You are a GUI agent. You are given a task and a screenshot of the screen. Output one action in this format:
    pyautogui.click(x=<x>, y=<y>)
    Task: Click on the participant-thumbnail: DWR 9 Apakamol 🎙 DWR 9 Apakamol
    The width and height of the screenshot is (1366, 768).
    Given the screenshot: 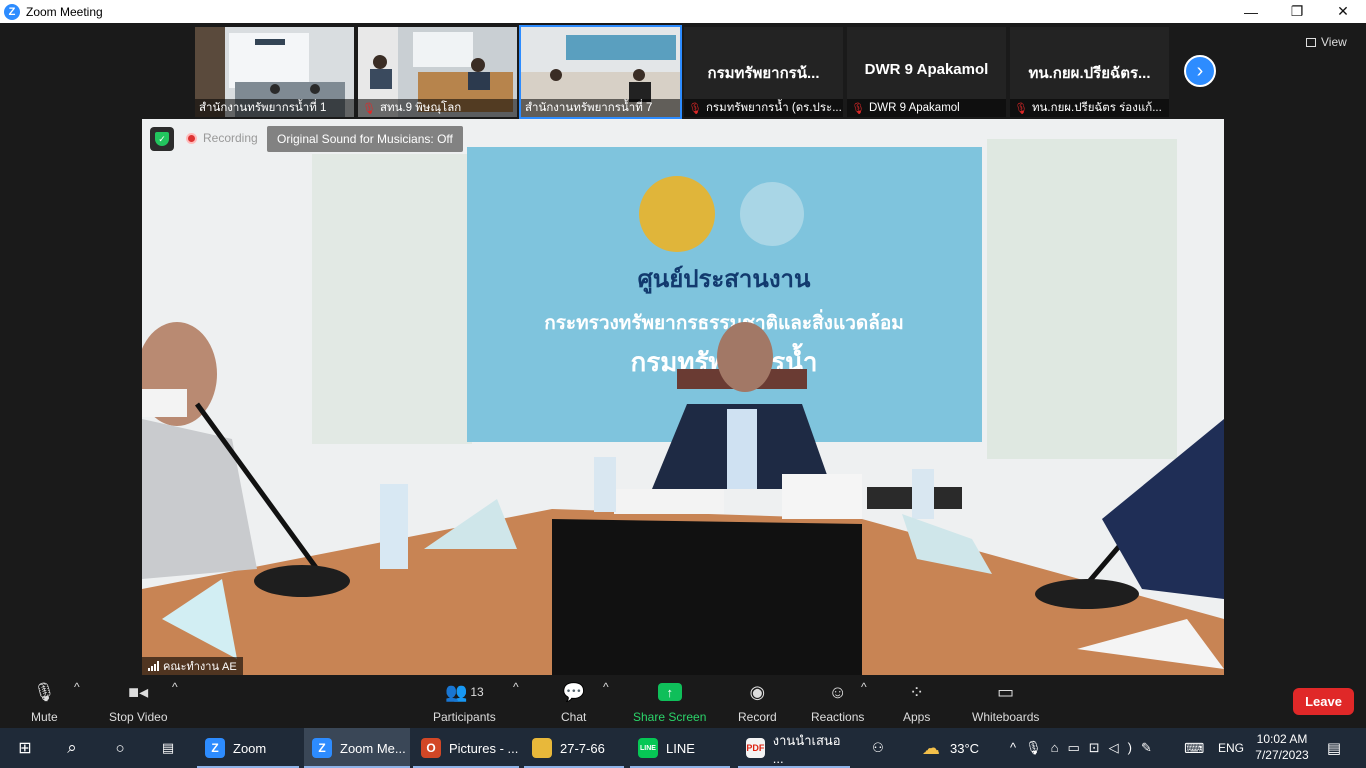 What is the action you would take?
    pyautogui.click(x=926, y=72)
    